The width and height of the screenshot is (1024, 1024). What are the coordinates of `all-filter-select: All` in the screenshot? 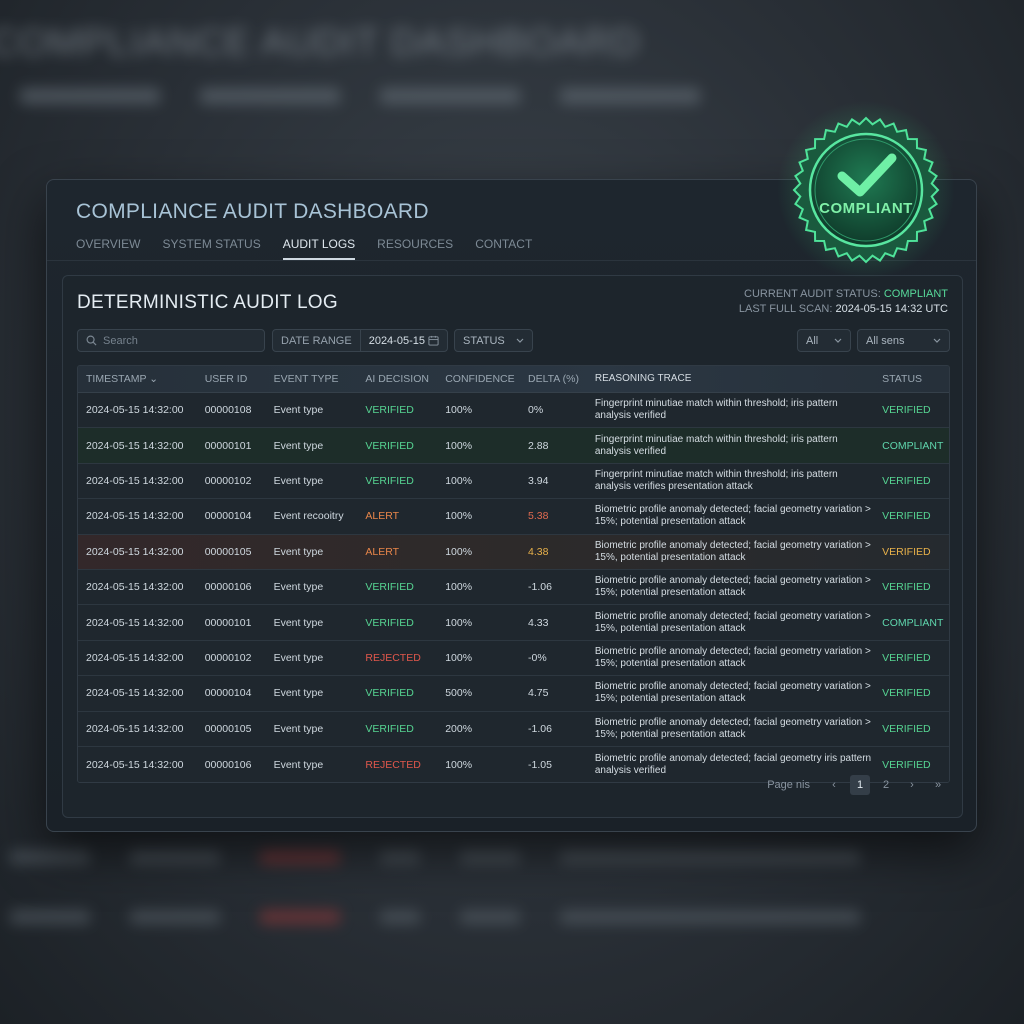 It's located at (824, 340).